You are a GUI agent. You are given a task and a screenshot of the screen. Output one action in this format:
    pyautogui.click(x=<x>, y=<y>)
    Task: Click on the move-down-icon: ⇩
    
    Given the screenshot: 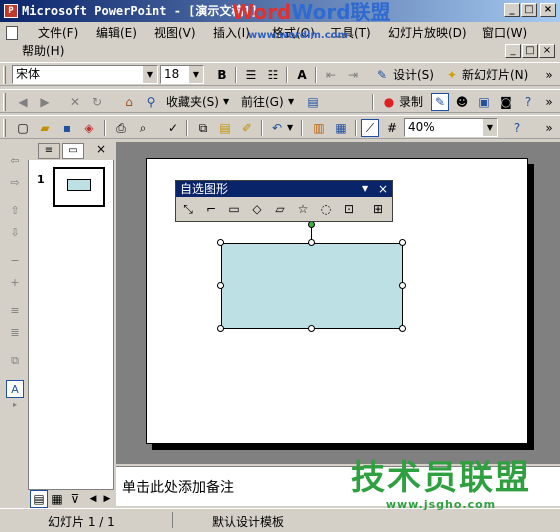 What is the action you would take?
    pyautogui.click(x=15, y=233)
    